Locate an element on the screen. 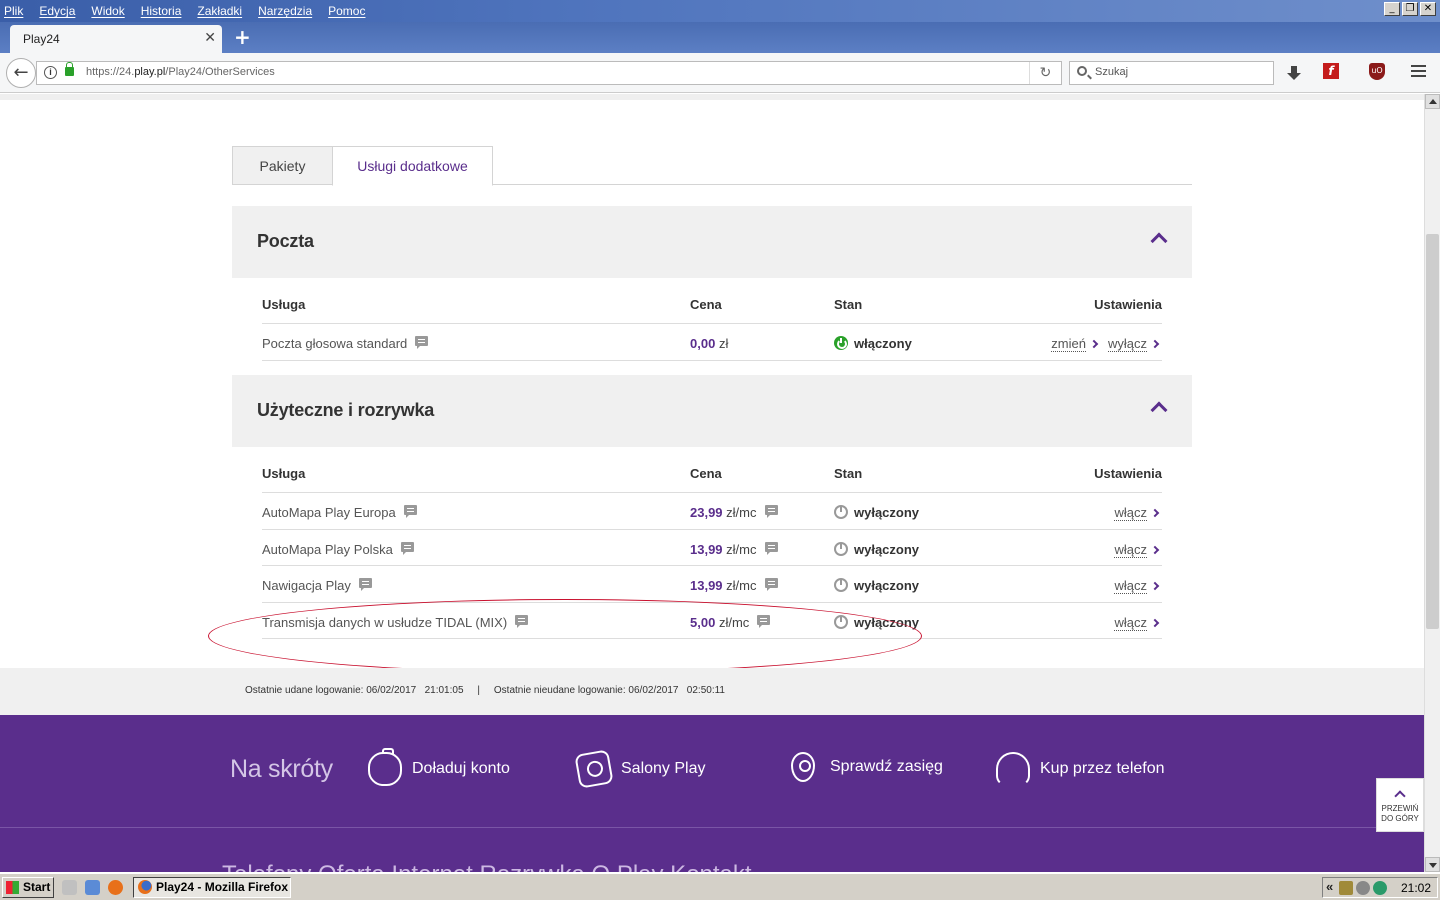  price-unit: zł/mc is located at coordinates (741, 585).